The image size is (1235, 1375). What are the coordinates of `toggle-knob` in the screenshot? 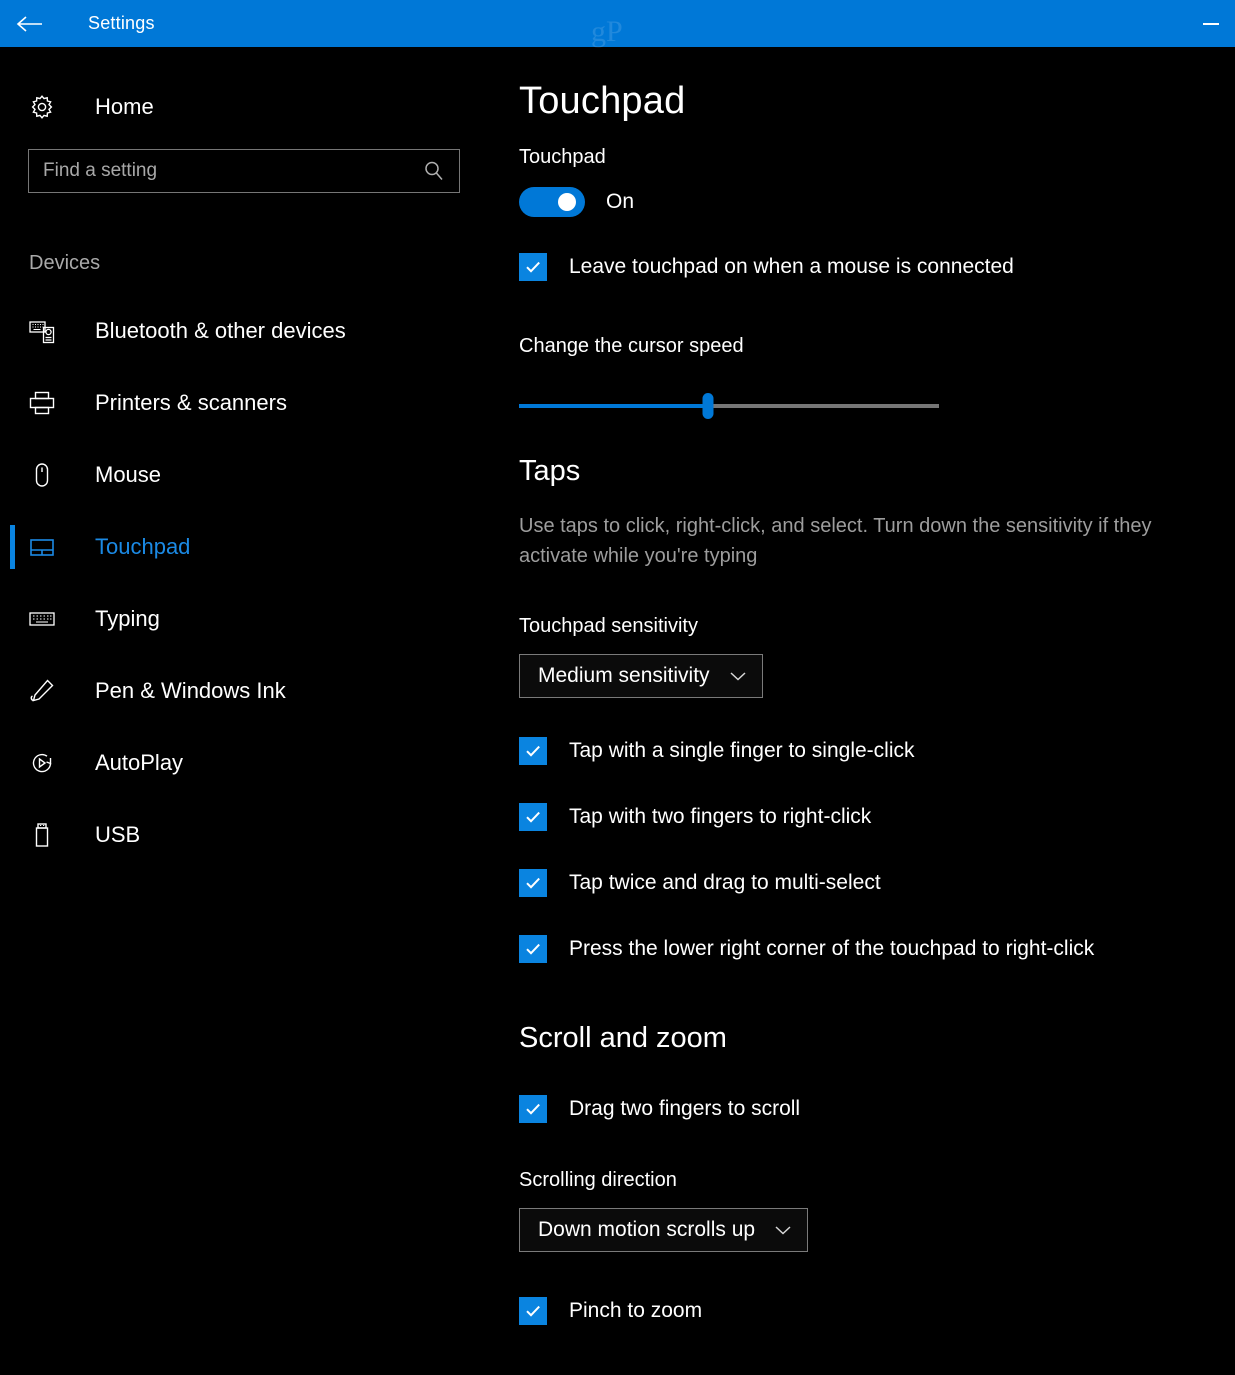 It's located at (567, 202).